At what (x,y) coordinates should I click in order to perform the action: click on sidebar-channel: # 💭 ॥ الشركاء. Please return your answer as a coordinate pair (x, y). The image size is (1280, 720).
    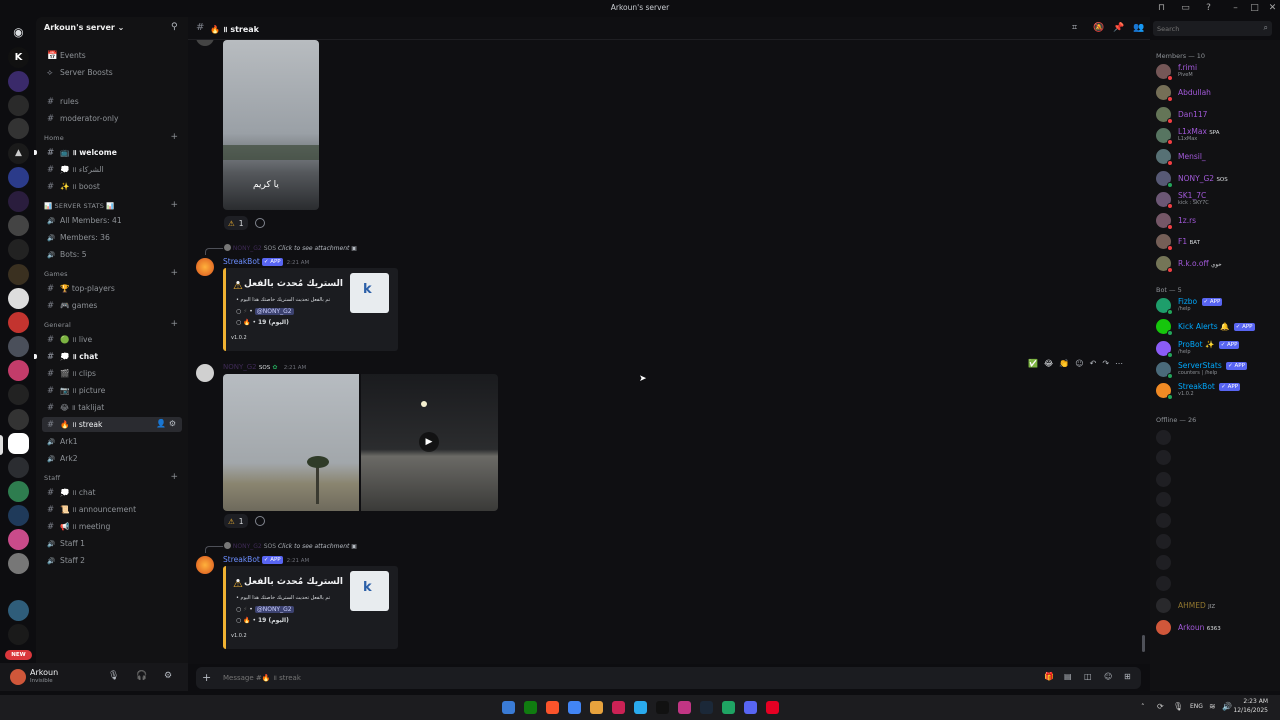
    Looking at the image, I should click on (112, 169).